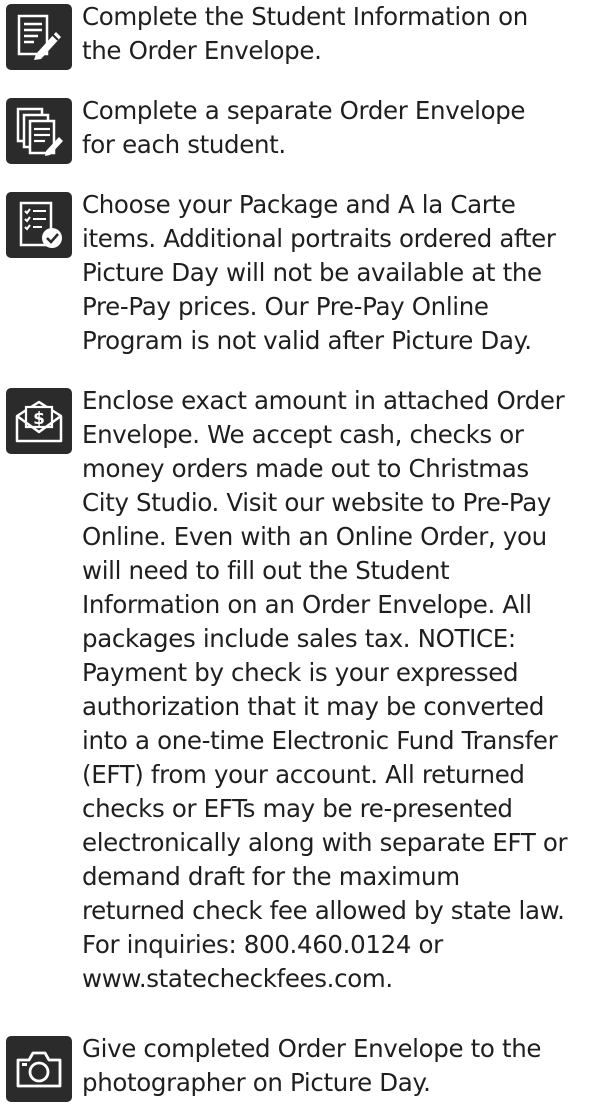  Describe the element at coordinates (323, 910) in the screenshot. I see `step-4-line: returned check fee allowed by state law.` at that location.